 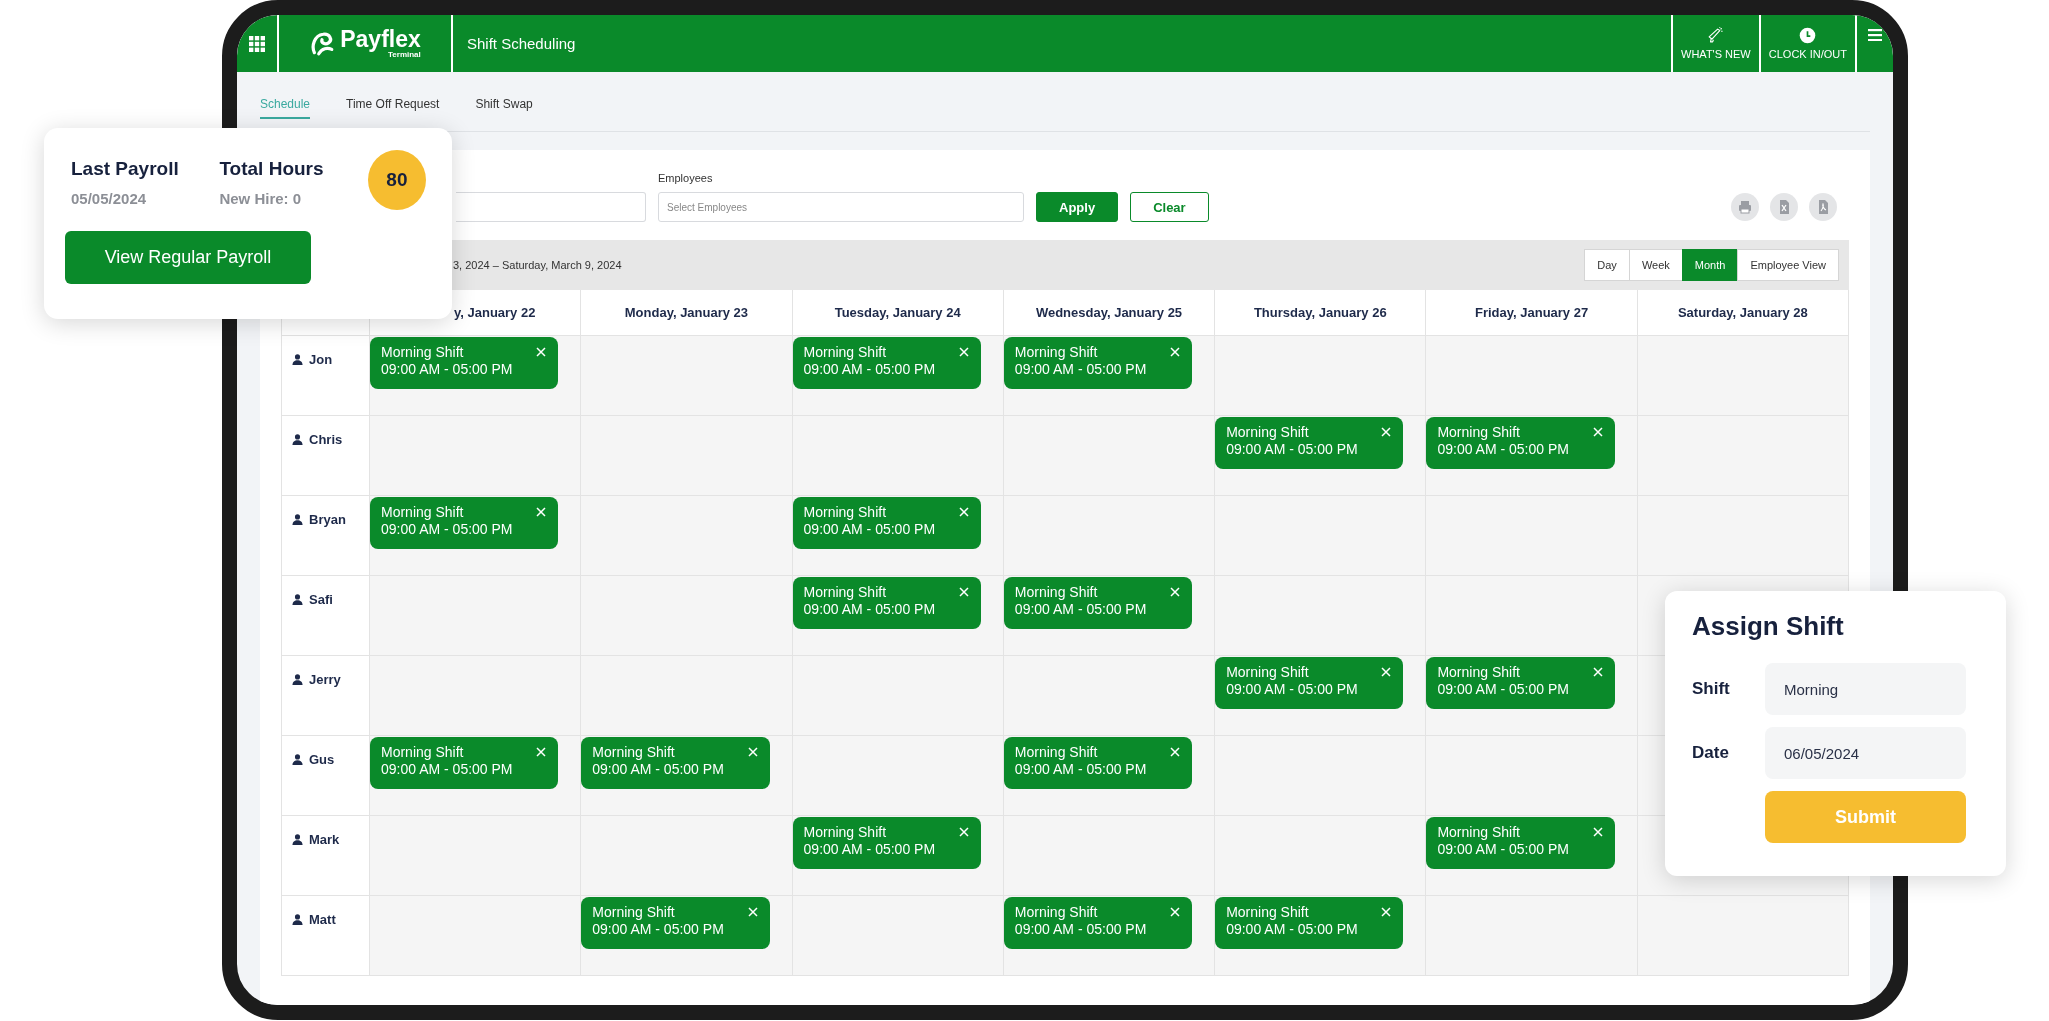 What do you see at coordinates (1875, 35) in the screenshot?
I see `menu-icon` at bounding box center [1875, 35].